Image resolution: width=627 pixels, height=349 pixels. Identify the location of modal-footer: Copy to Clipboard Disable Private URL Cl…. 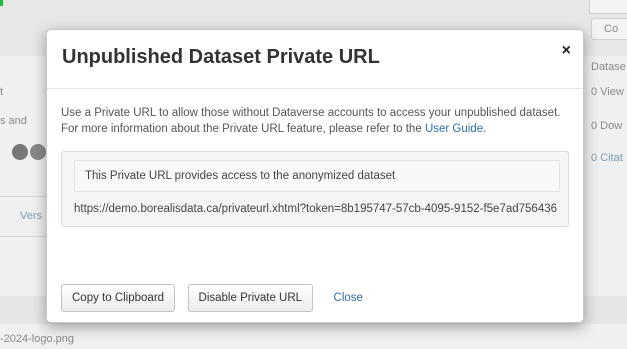
(315, 299).